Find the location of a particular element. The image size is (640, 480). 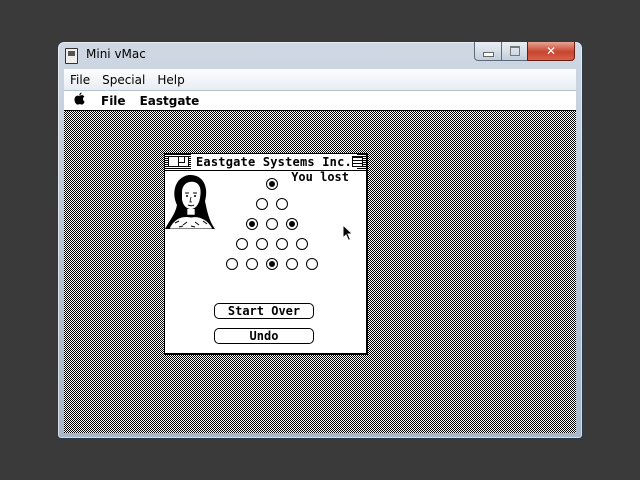

apple-icon is located at coordinates (79, 98).